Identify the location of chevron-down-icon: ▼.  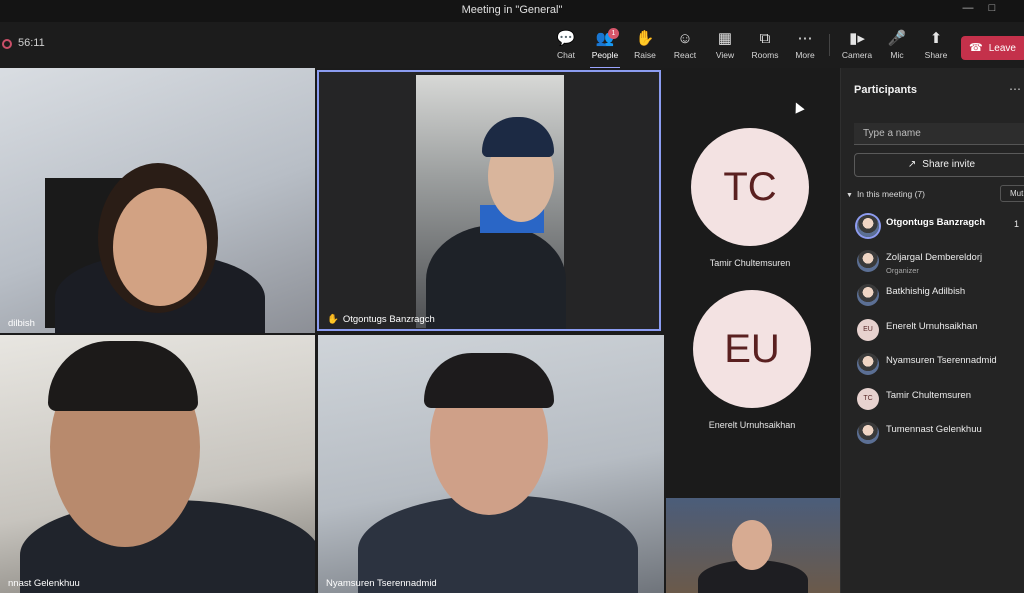
(849, 195).